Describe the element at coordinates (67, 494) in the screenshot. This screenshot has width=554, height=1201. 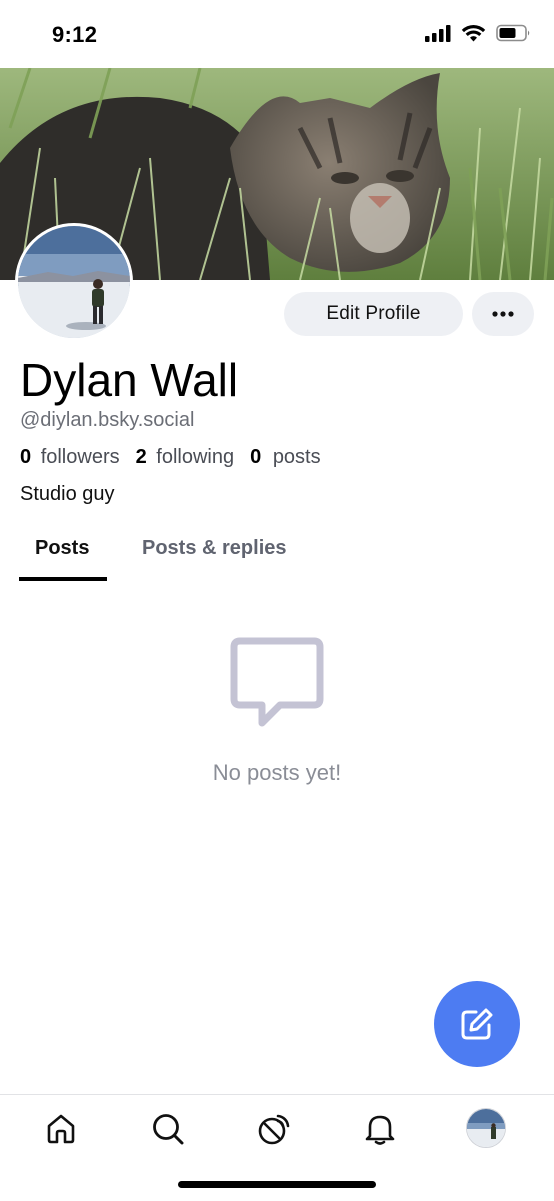
I see `profile-bio: Studio guy` at that location.